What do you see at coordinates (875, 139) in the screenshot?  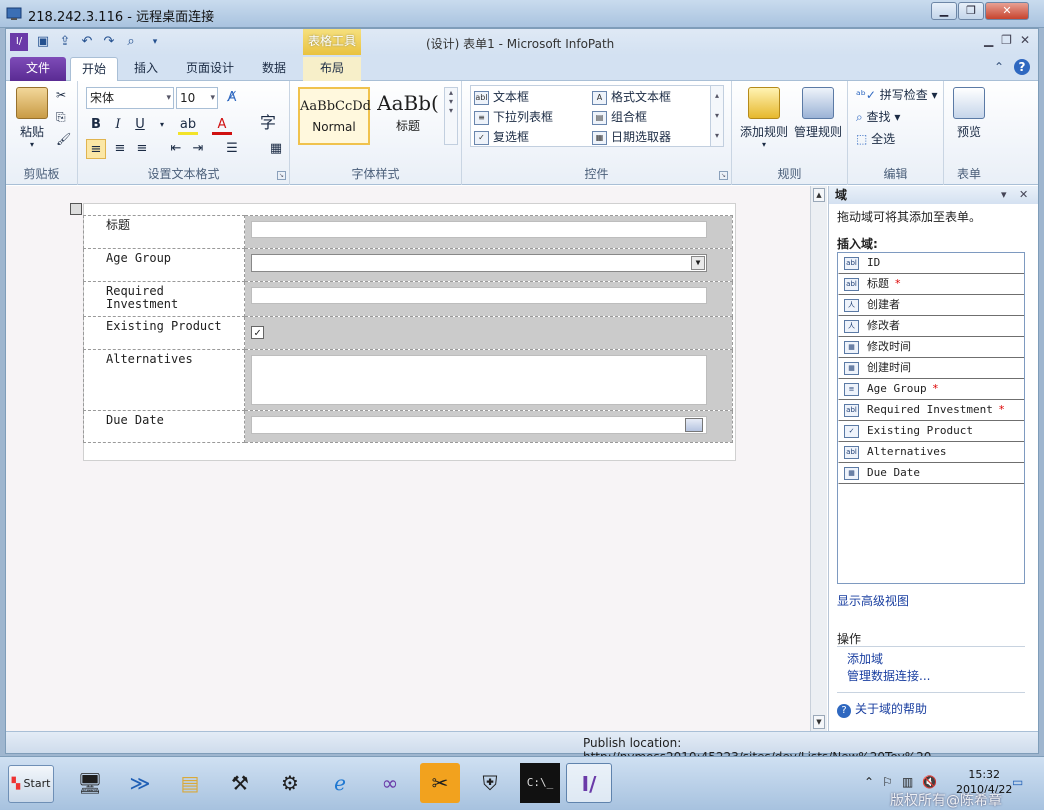 I see `select-all-button: ⬚ 全选` at bounding box center [875, 139].